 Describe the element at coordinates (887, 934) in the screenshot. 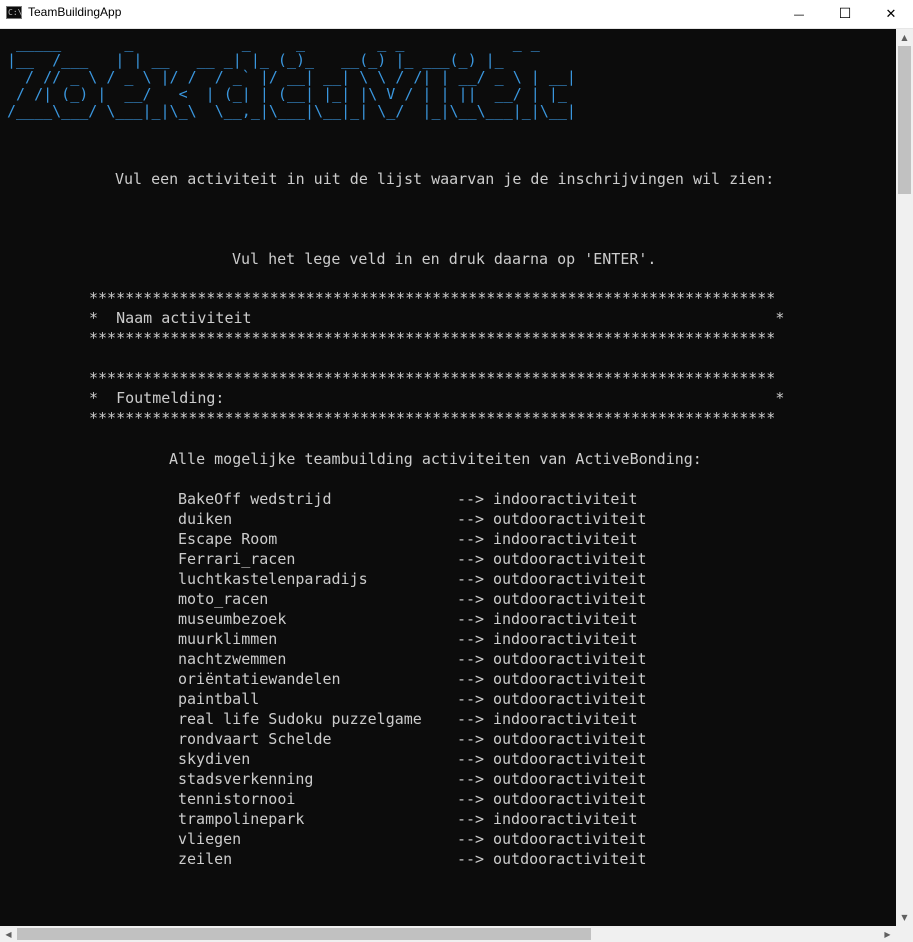

I see `scroll-right-icon: ▶` at that location.